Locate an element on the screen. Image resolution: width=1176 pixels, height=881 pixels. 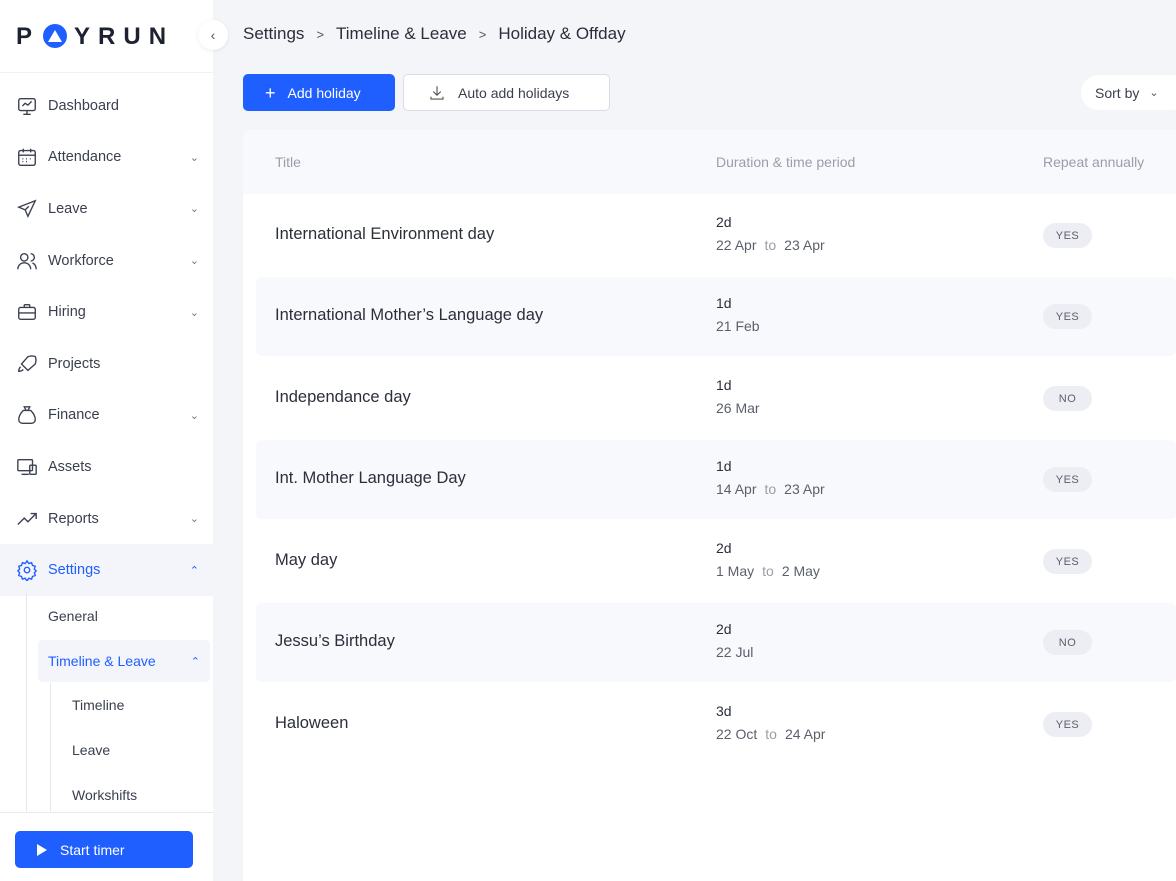
chevron-left-icon: ‹ is located at coordinates (213, 35).